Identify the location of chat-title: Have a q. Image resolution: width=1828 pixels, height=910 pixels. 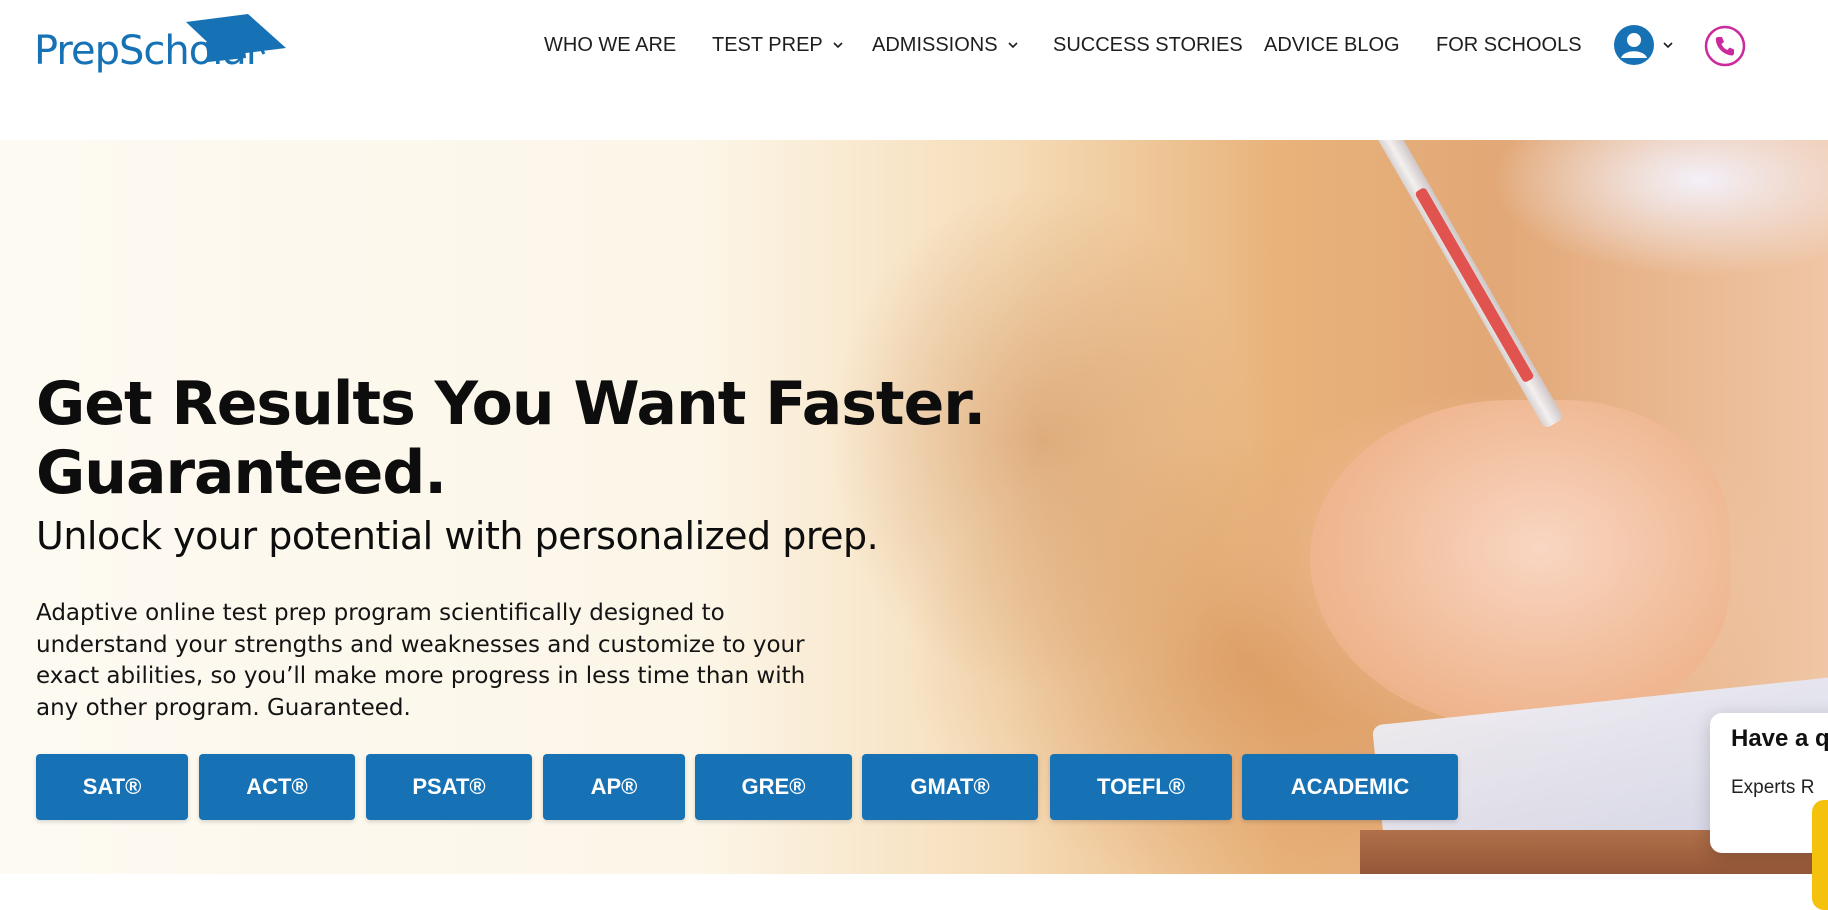
(1779, 738).